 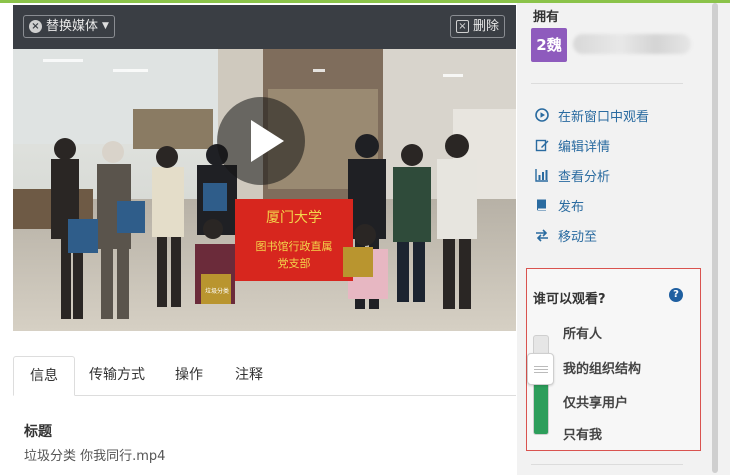 What do you see at coordinates (542, 145) in the screenshot?
I see `edit-icon` at bounding box center [542, 145].